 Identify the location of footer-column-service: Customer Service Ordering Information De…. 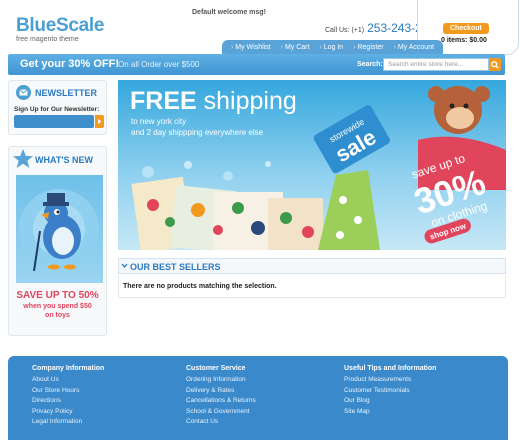
(221, 396).